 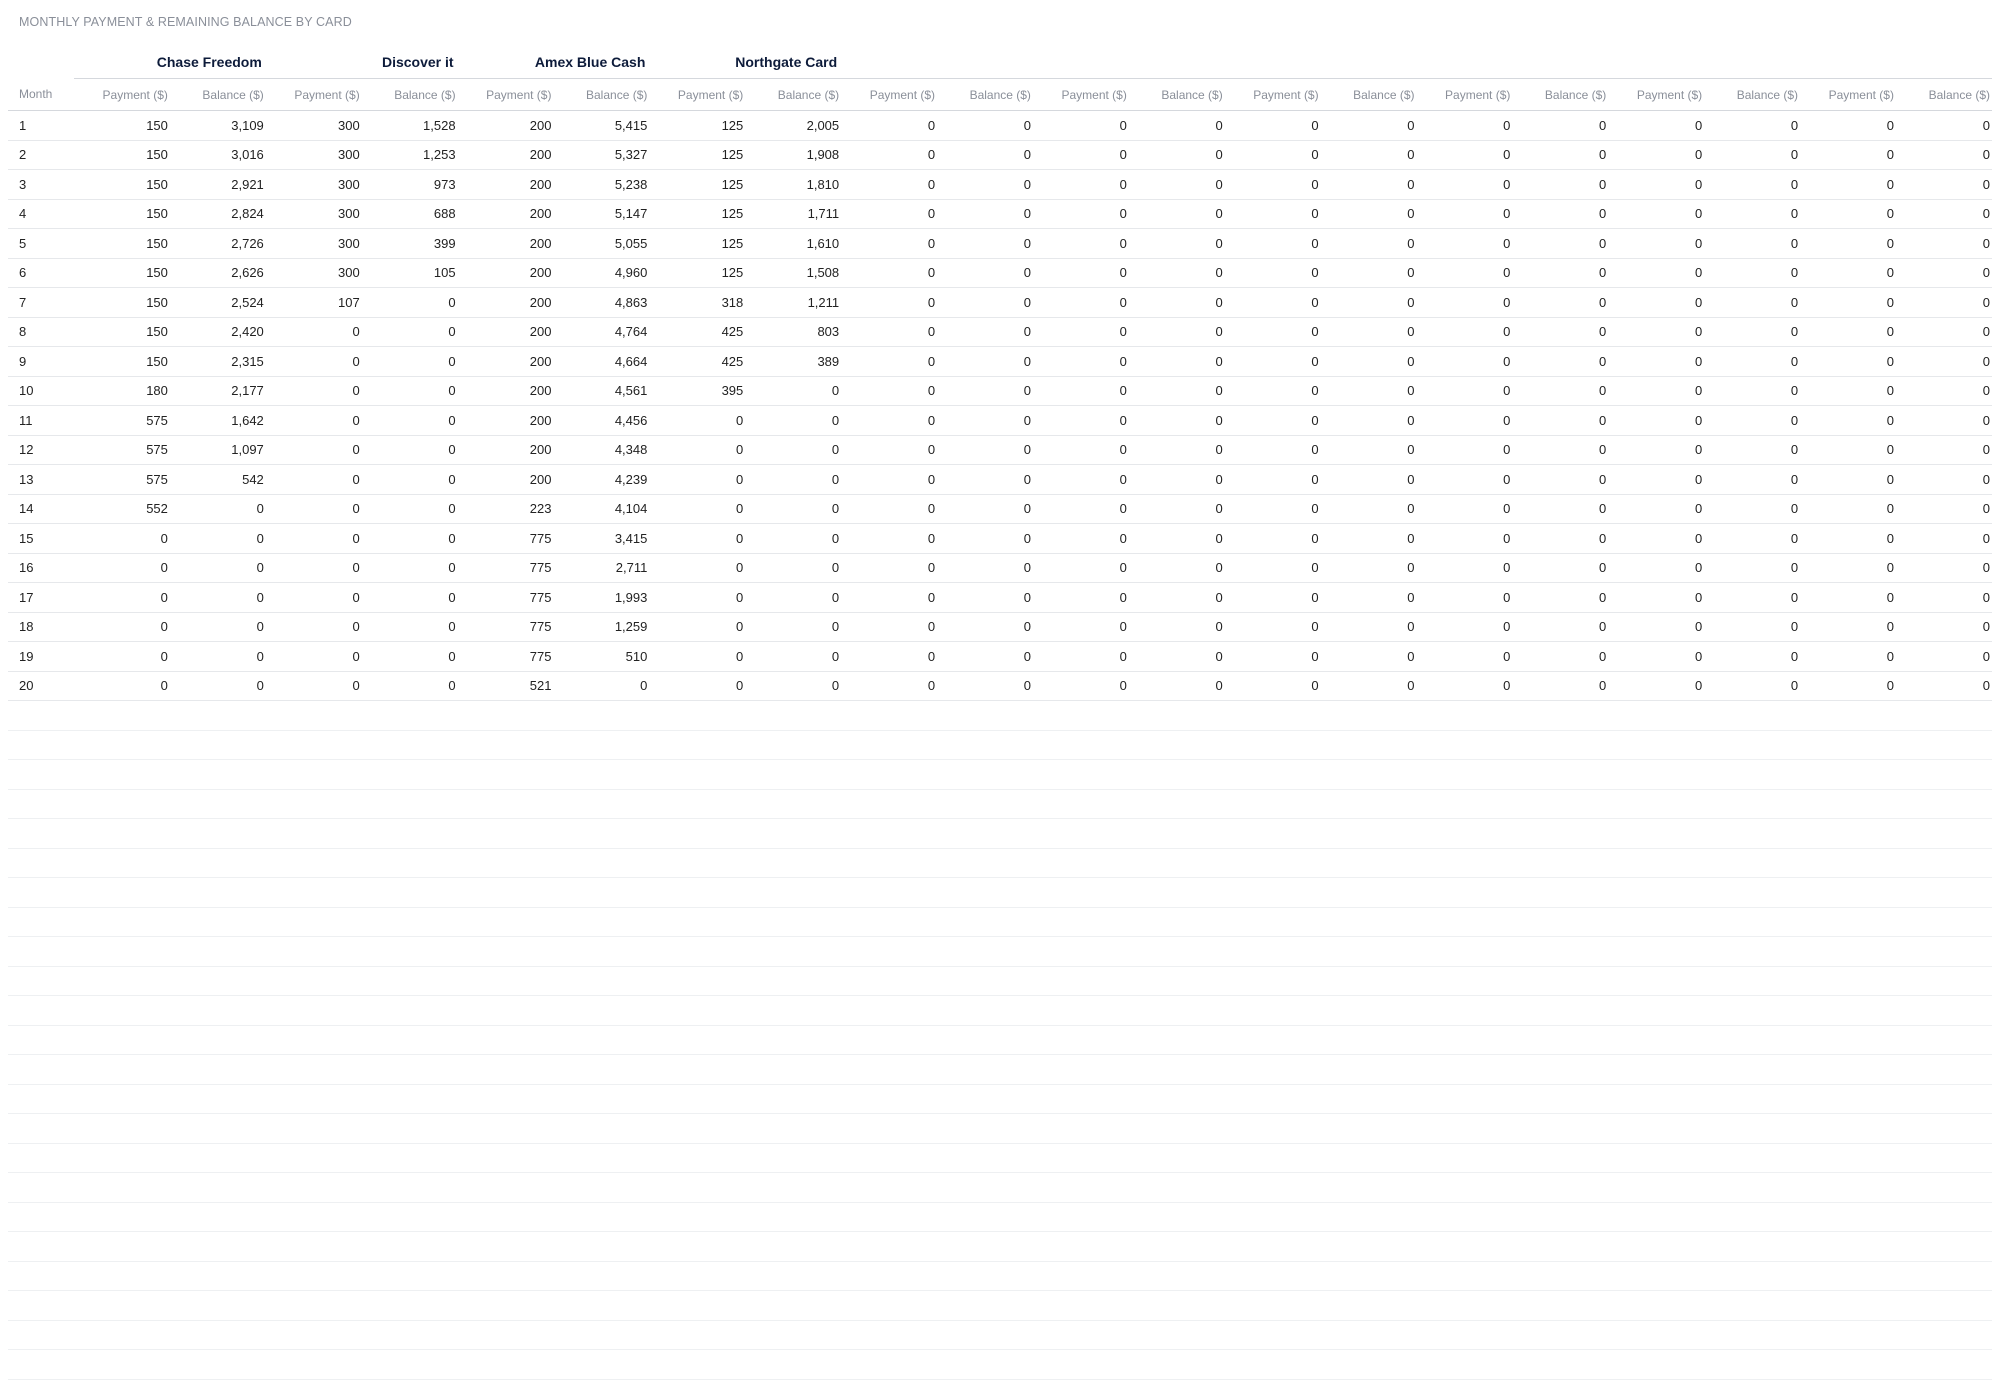 What do you see at coordinates (313, 125) in the screenshot?
I see `payment-cell: 300` at bounding box center [313, 125].